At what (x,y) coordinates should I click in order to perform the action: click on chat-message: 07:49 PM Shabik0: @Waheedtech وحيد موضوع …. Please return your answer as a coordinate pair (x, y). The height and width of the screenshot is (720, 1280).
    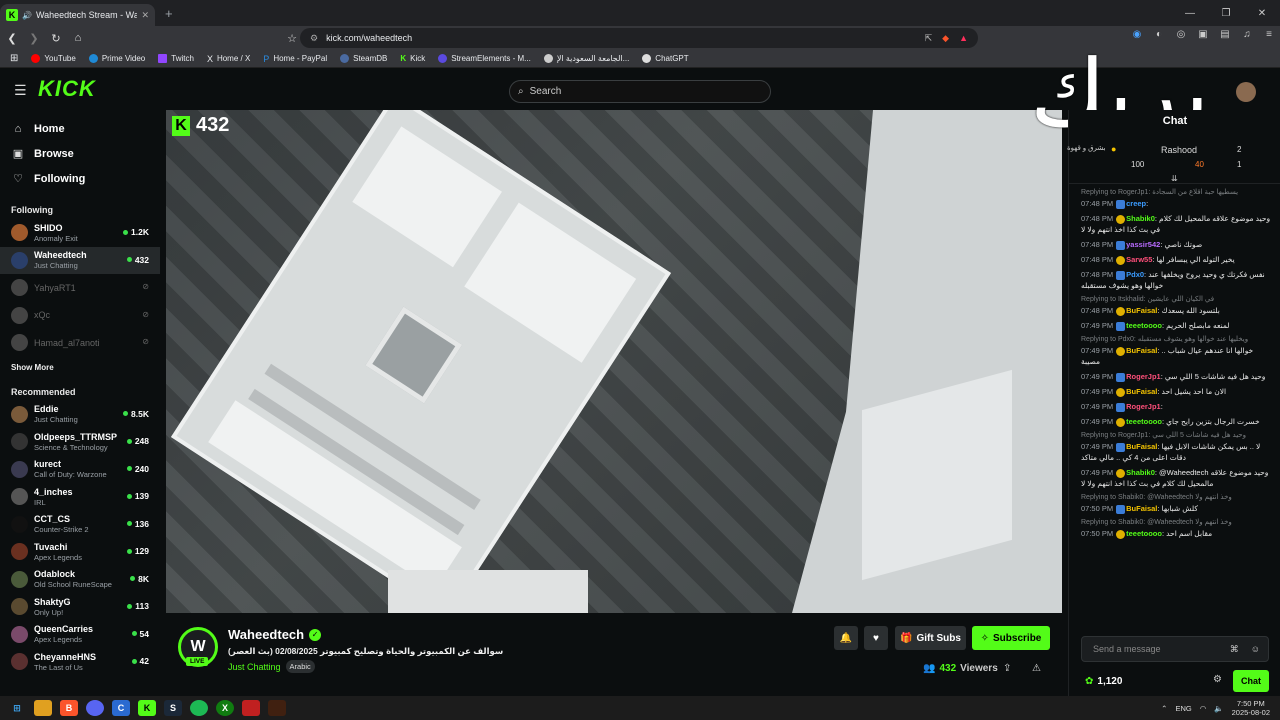
    Looking at the image, I should click on (1177, 478).